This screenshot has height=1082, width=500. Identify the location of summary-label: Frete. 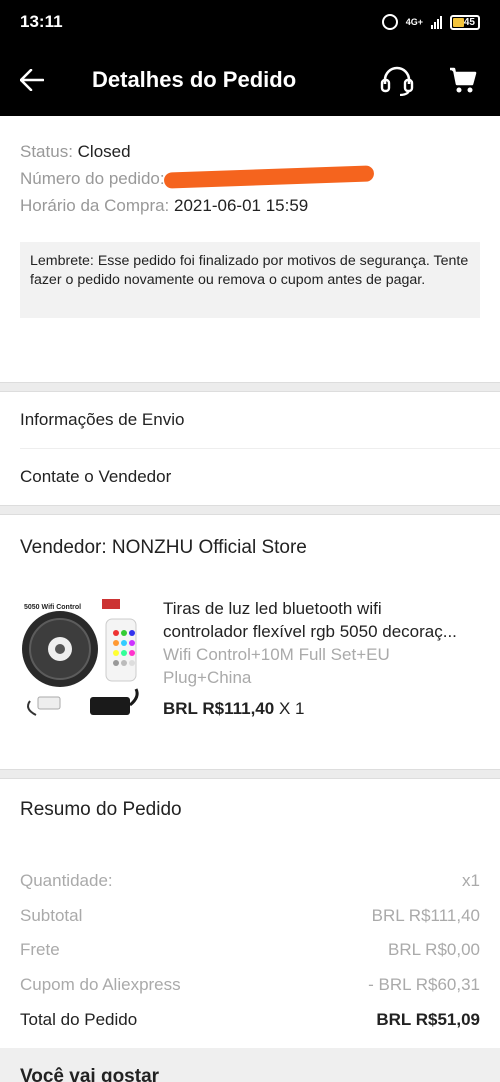
(40, 950).